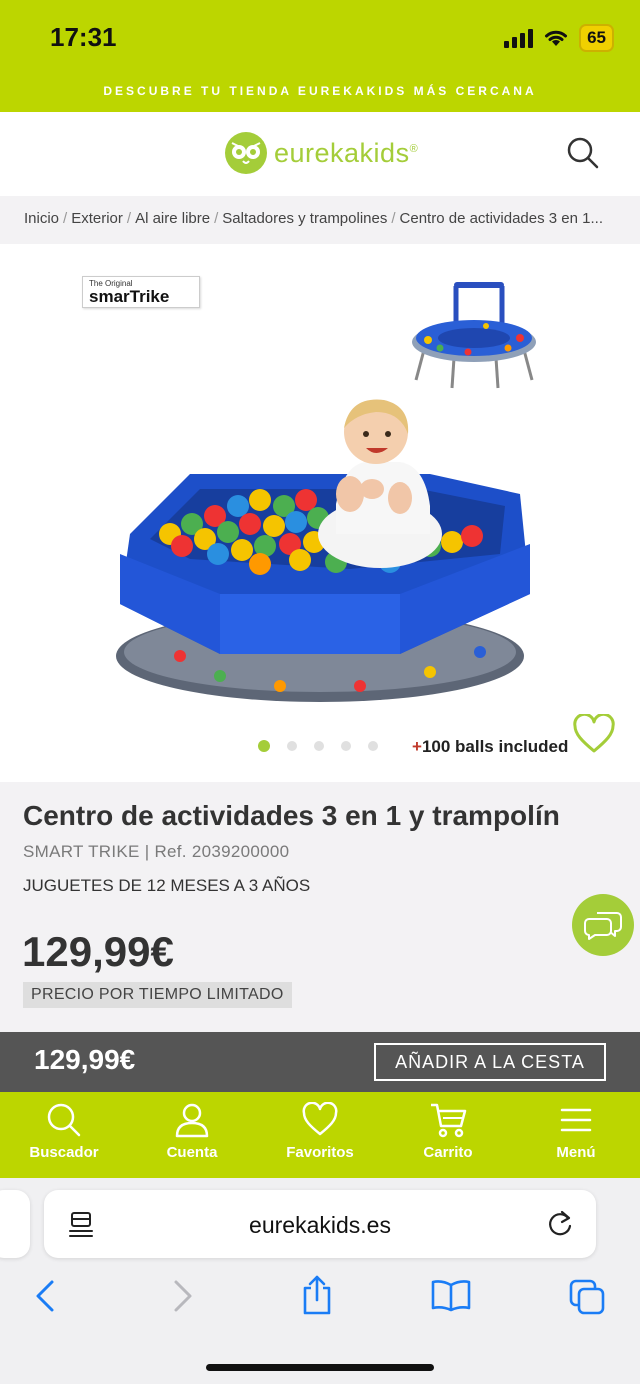 This screenshot has height=1384, width=640. I want to click on wifi-icon, so click(556, 38).